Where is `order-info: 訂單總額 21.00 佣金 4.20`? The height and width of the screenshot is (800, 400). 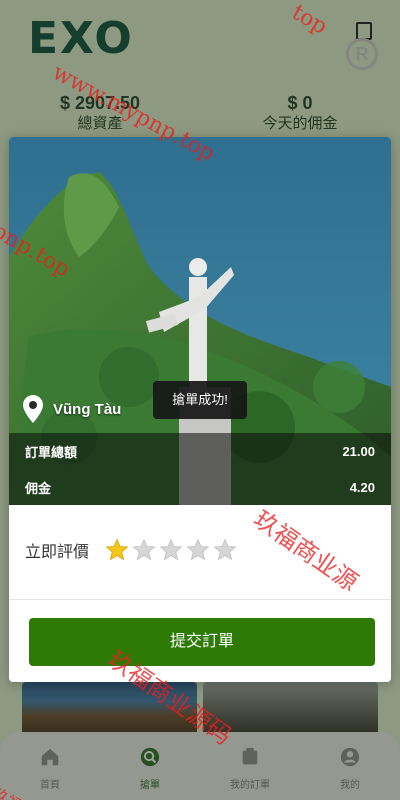
order-info: 訂單總額 21.00 佣金 4.20 is located at coordinates (200, 469).